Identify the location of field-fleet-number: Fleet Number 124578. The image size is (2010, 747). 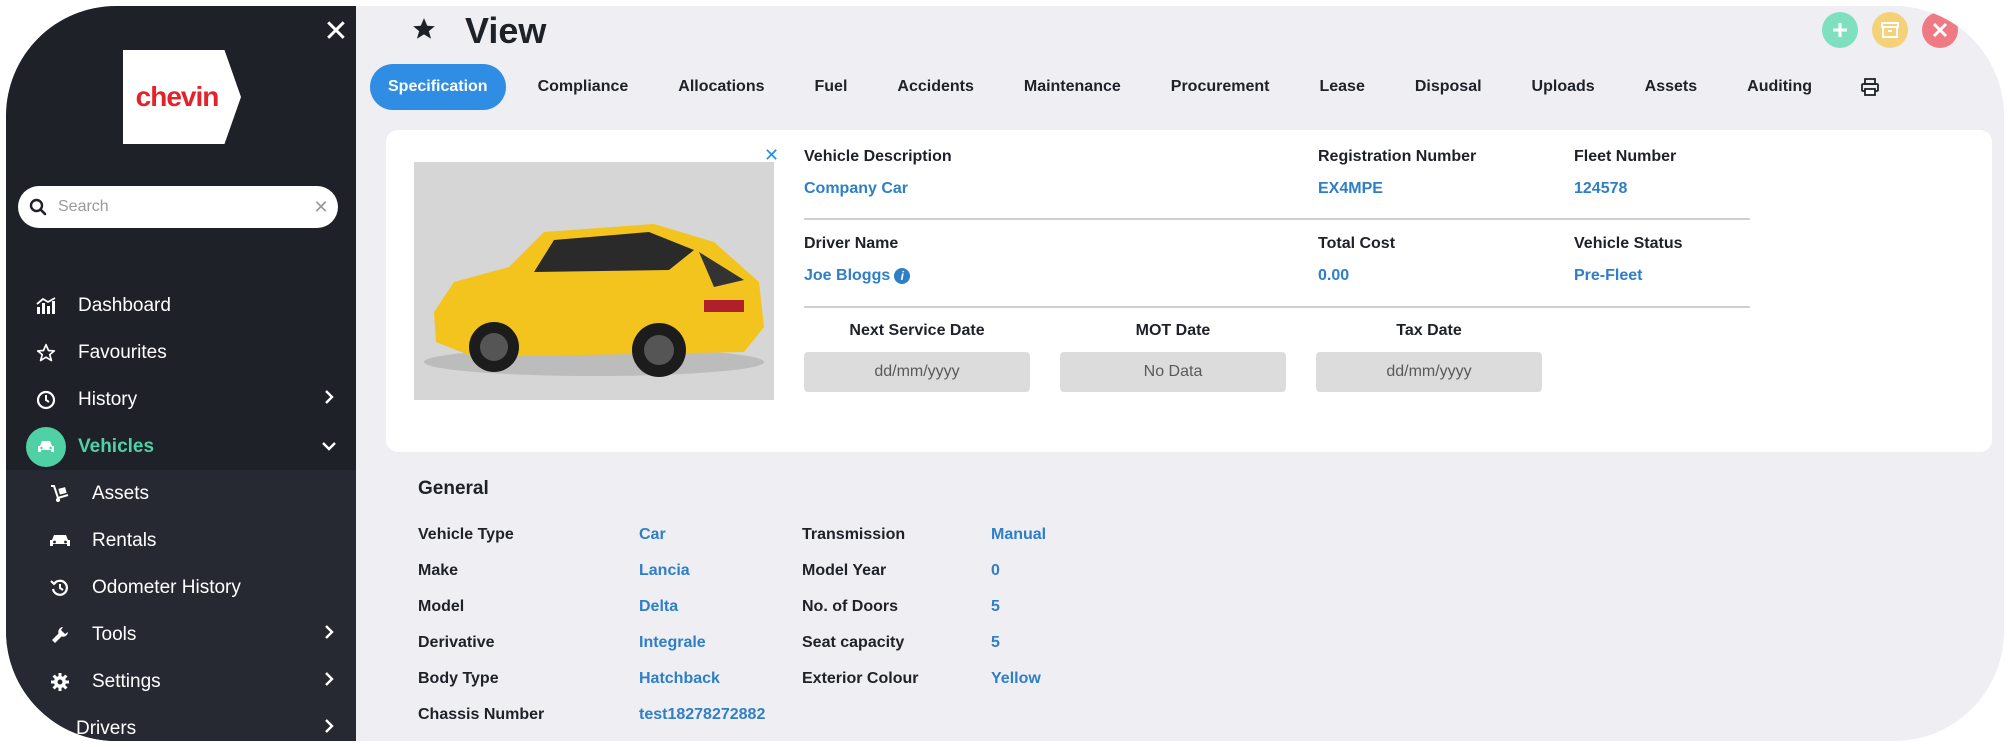
(1625, 173).